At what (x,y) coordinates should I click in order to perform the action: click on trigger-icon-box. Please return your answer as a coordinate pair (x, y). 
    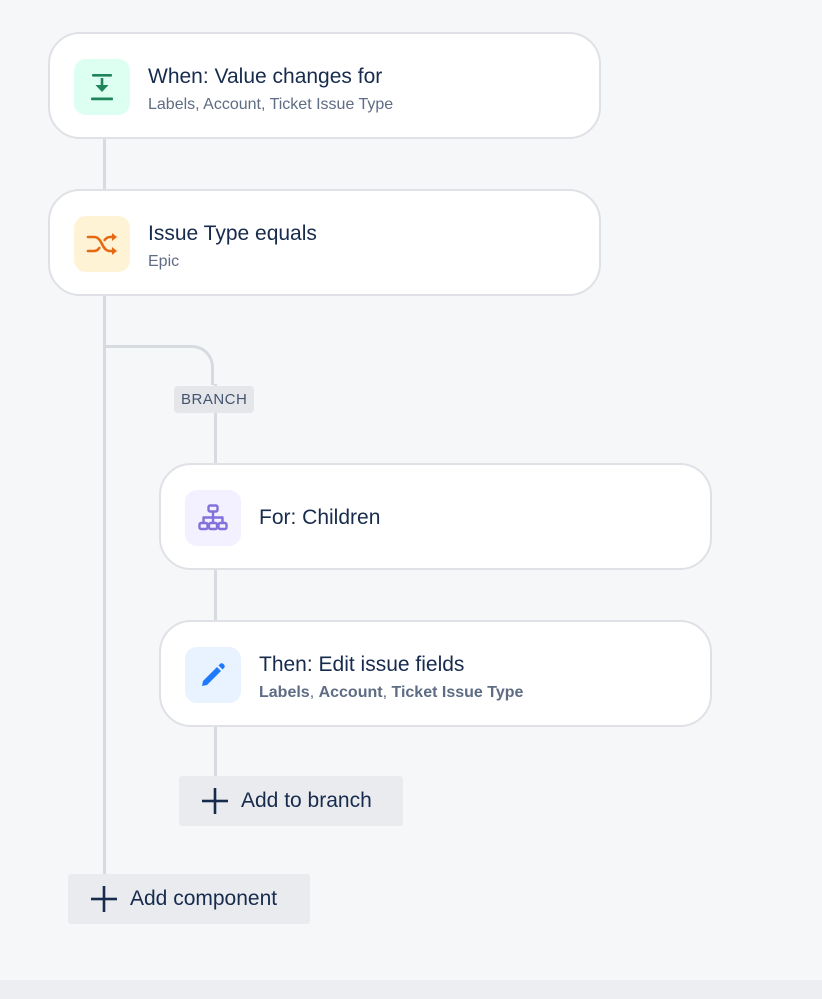
    Looking at the image, I should click on (102, 87).